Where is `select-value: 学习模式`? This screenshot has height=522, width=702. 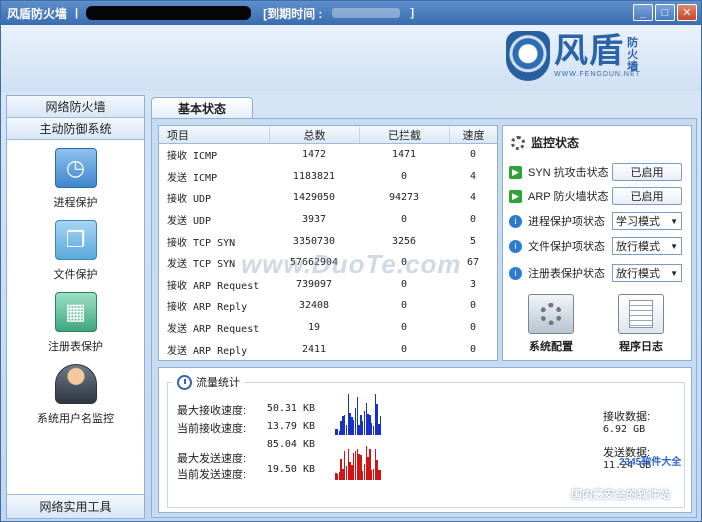 select-value: 学习模式 is located at coordinates (638, 222).